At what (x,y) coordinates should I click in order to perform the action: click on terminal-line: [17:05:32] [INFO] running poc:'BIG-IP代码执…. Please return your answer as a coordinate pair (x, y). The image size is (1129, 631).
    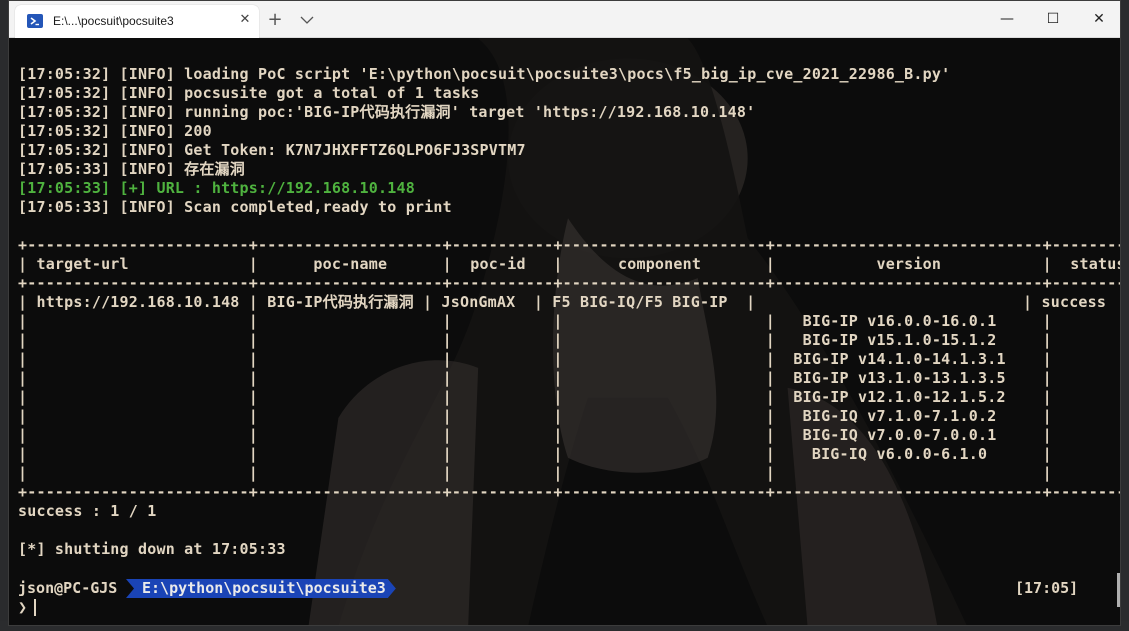
    Looking at the image, I should click on (387, 112).